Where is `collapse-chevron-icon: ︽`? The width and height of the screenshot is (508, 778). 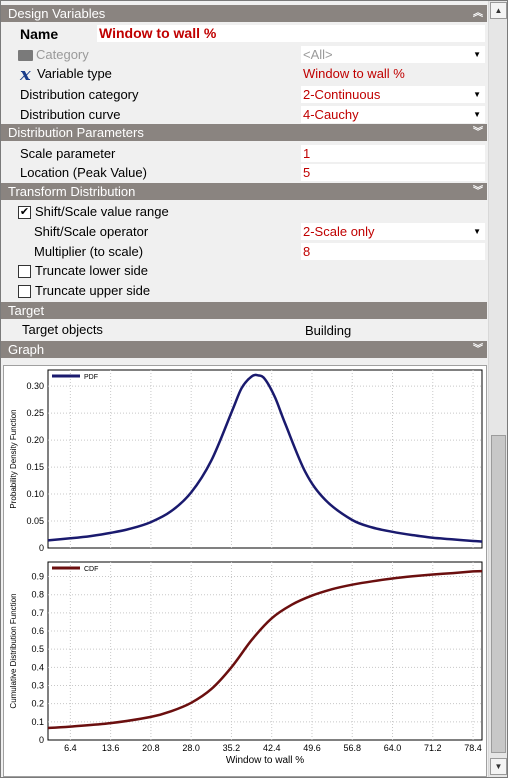 collapse-chevron-icon: ︽ is located at coordinates (478, 13).